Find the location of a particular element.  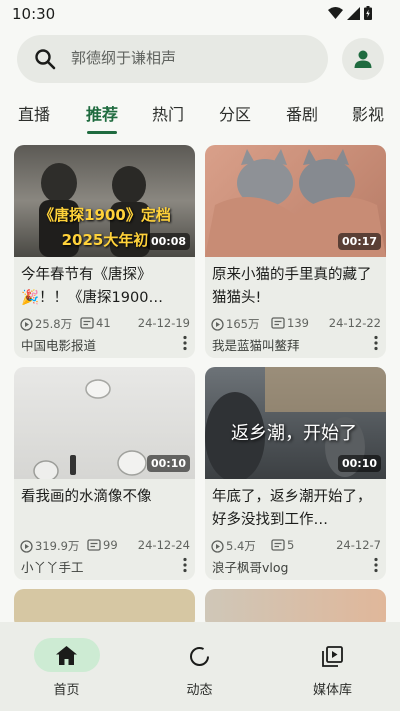

tab-trending: 热门 is located at coordinates (168, 113).